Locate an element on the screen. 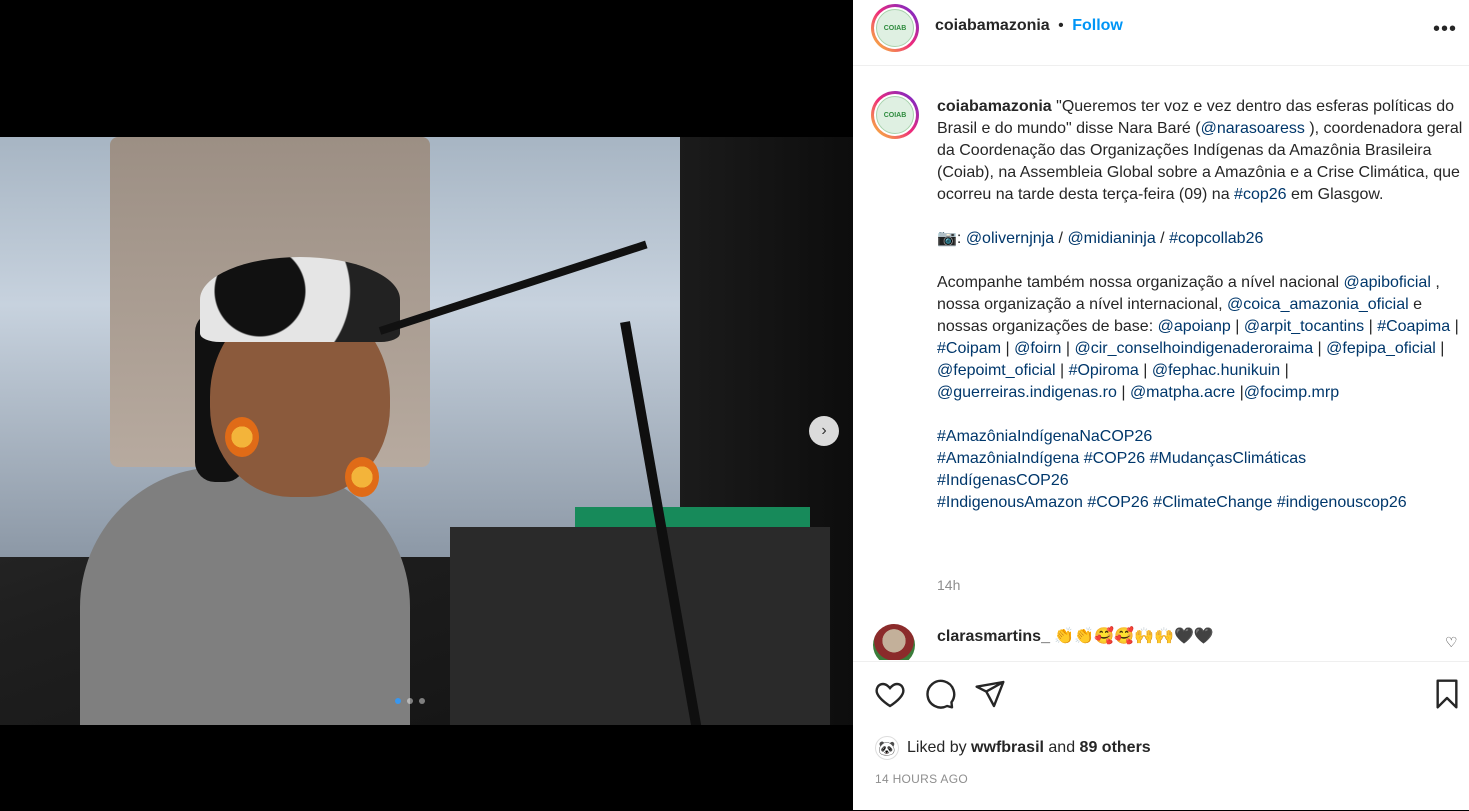 The width and height of the screenshot is (1469, 811). likes-text: Liked by wwfbrasil and 89 others is located at coordinates (1029, 748).